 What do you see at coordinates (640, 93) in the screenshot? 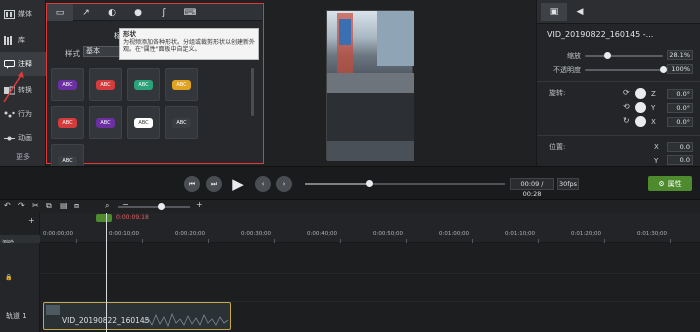
I see `rotation-z-dial` at bounding box center [640, 93].